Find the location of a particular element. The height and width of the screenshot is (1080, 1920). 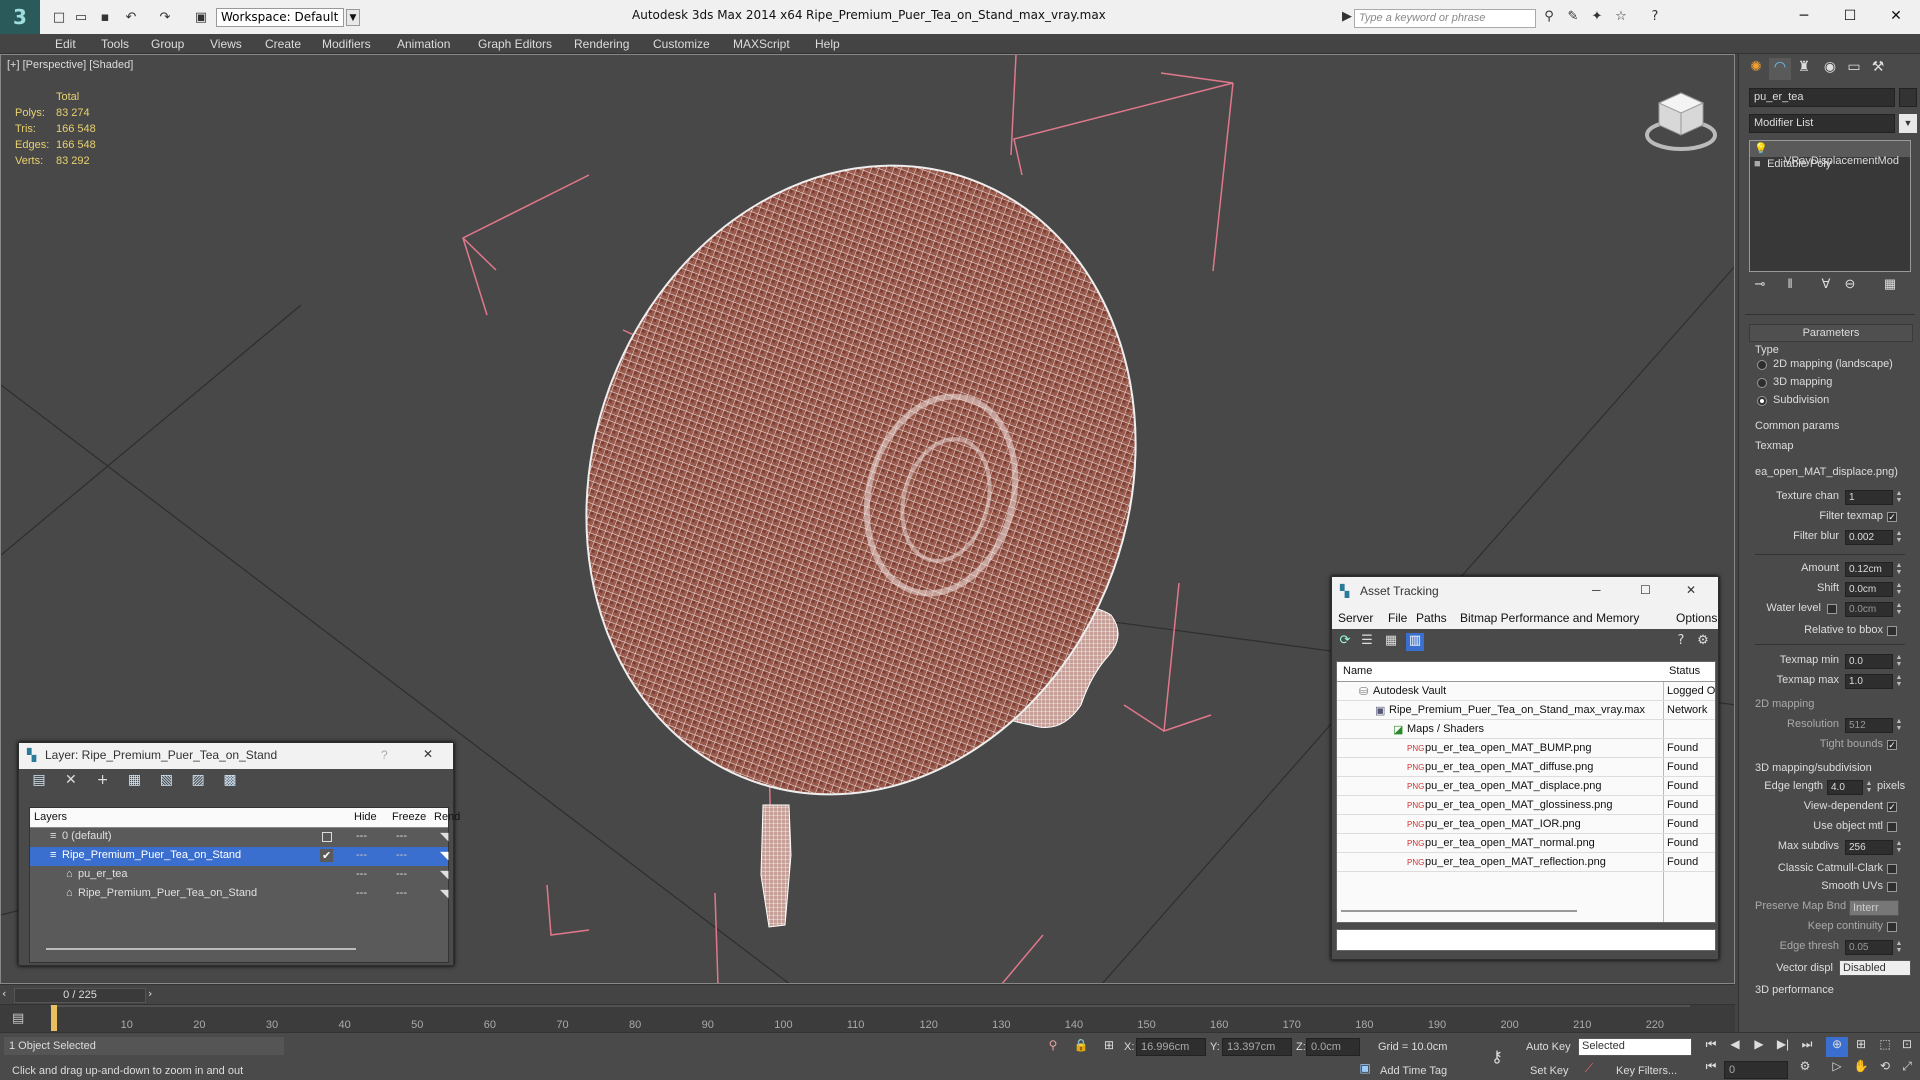

preserve-map-dropdown: Interr is located at coordinates (1874, 908).